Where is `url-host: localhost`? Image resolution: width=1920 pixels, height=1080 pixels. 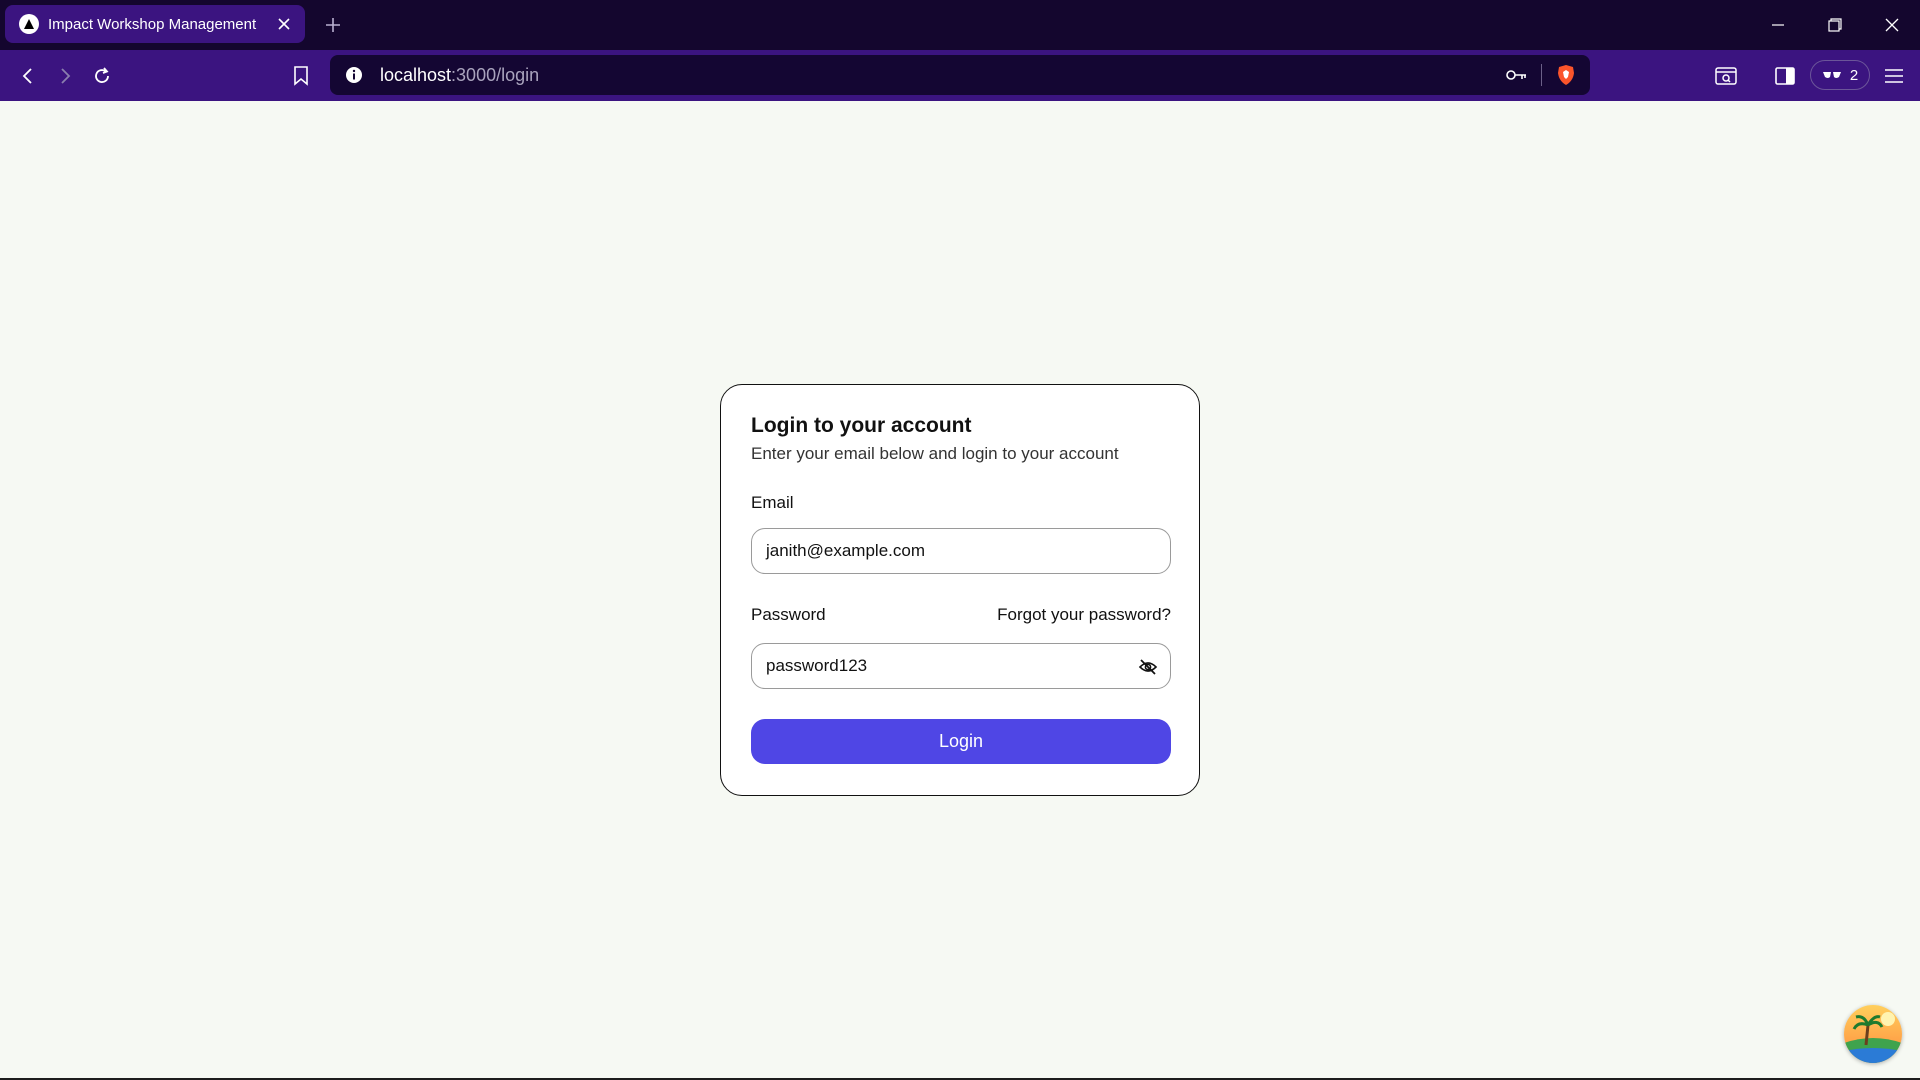
url-host: localhost is located at coordinates (416, 74).